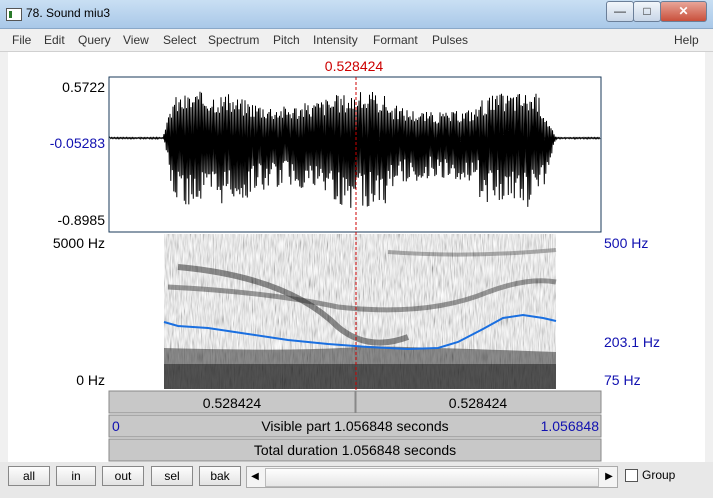 The image size is (713, 498). I want to click on total-duration-label: Total duration 1.056848 seconds, so click(355, 450).